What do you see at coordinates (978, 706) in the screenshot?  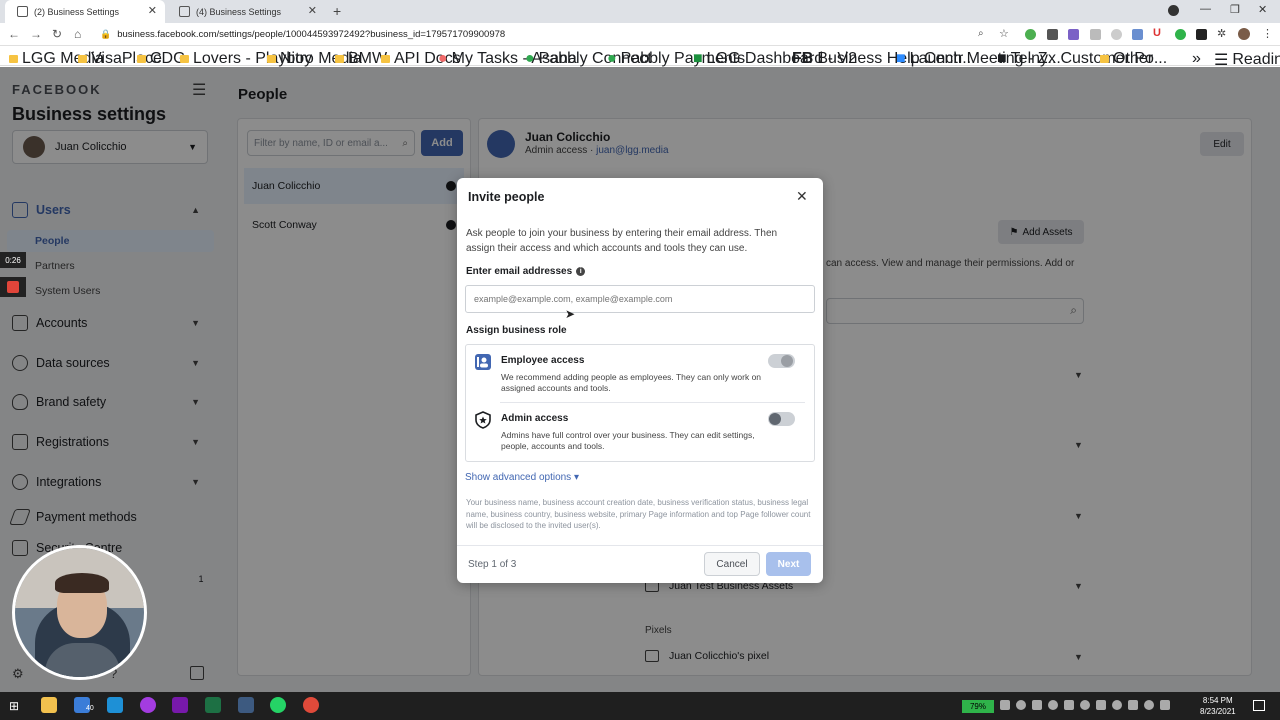 I see `battery-indicator: 79%` at bounding box center [978, 706].